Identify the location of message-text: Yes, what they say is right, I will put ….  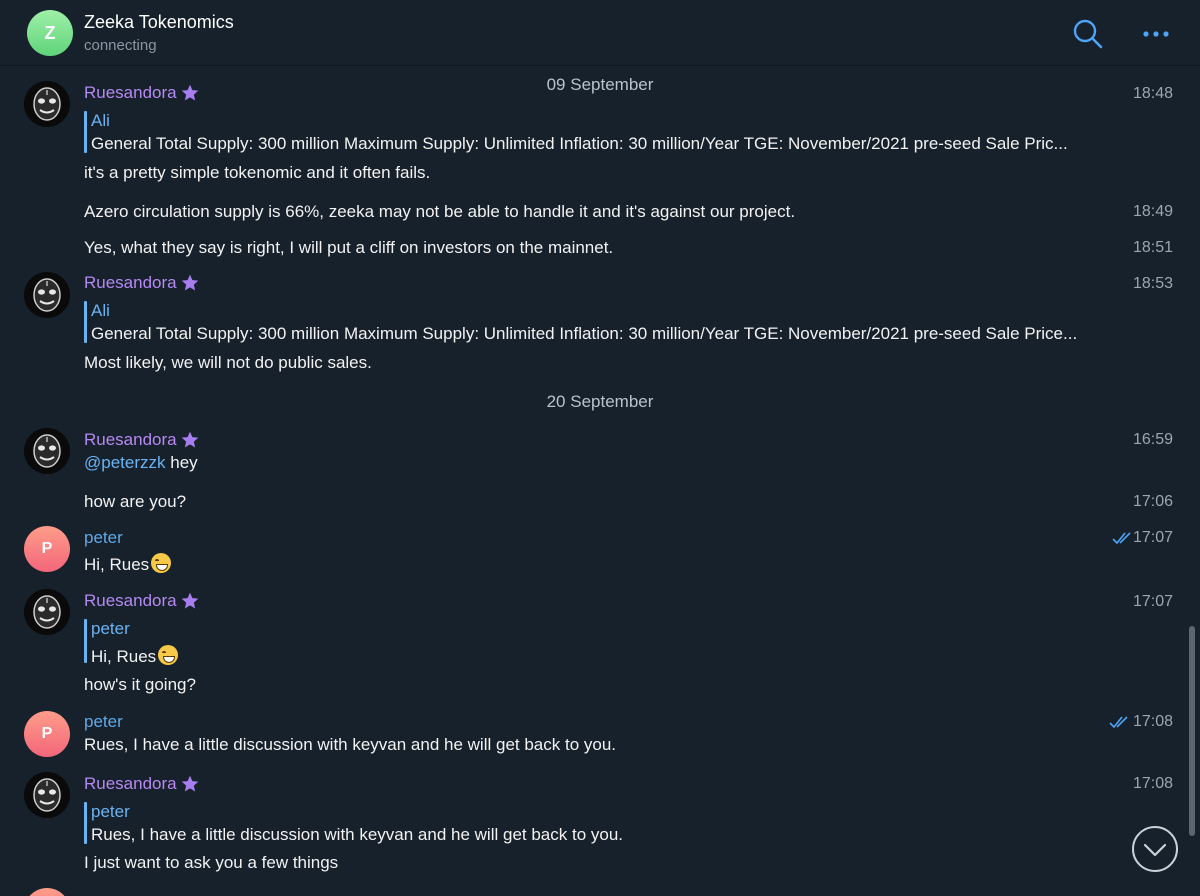
(349, 247).